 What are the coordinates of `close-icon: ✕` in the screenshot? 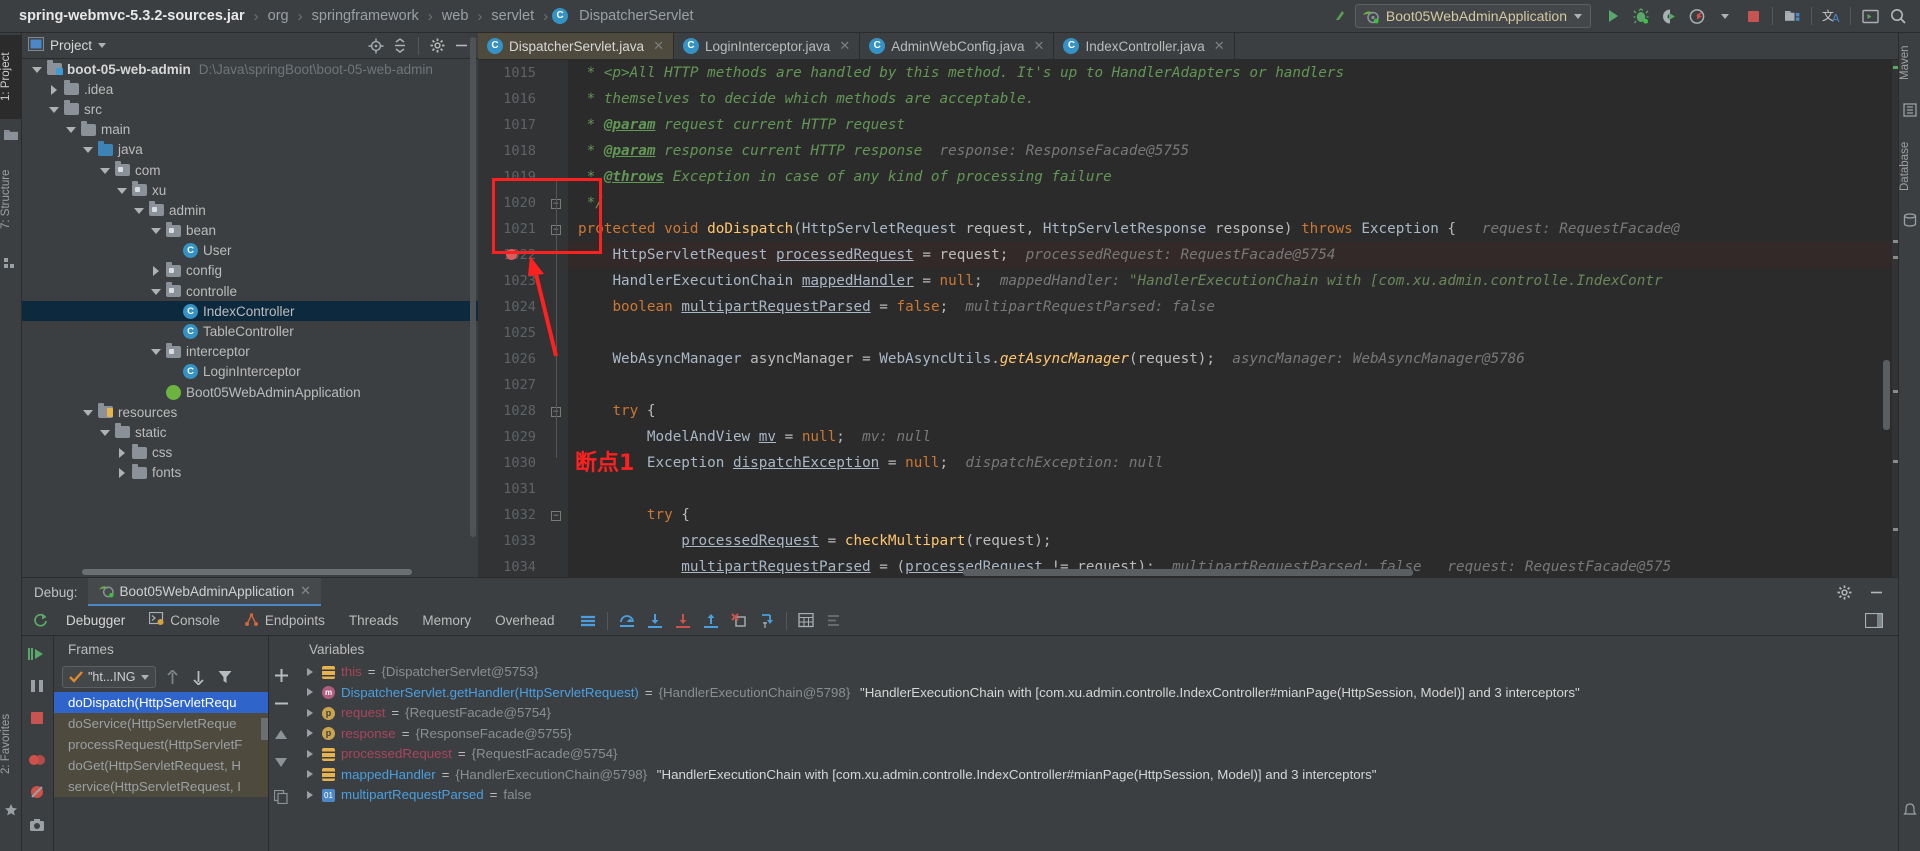 It's located at (1039, 46).